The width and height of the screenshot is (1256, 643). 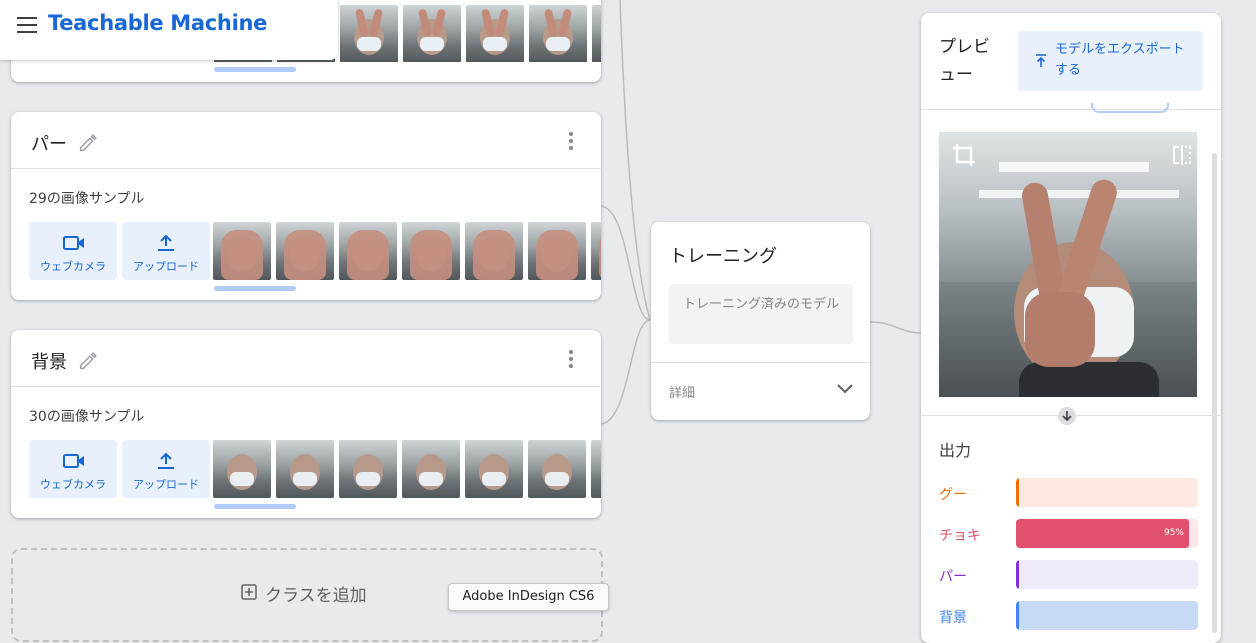 What do you see at coordinates (157, 23) in the screenshot?
I see `app-title: Teachable Machine` at bounding box center [157, 23].